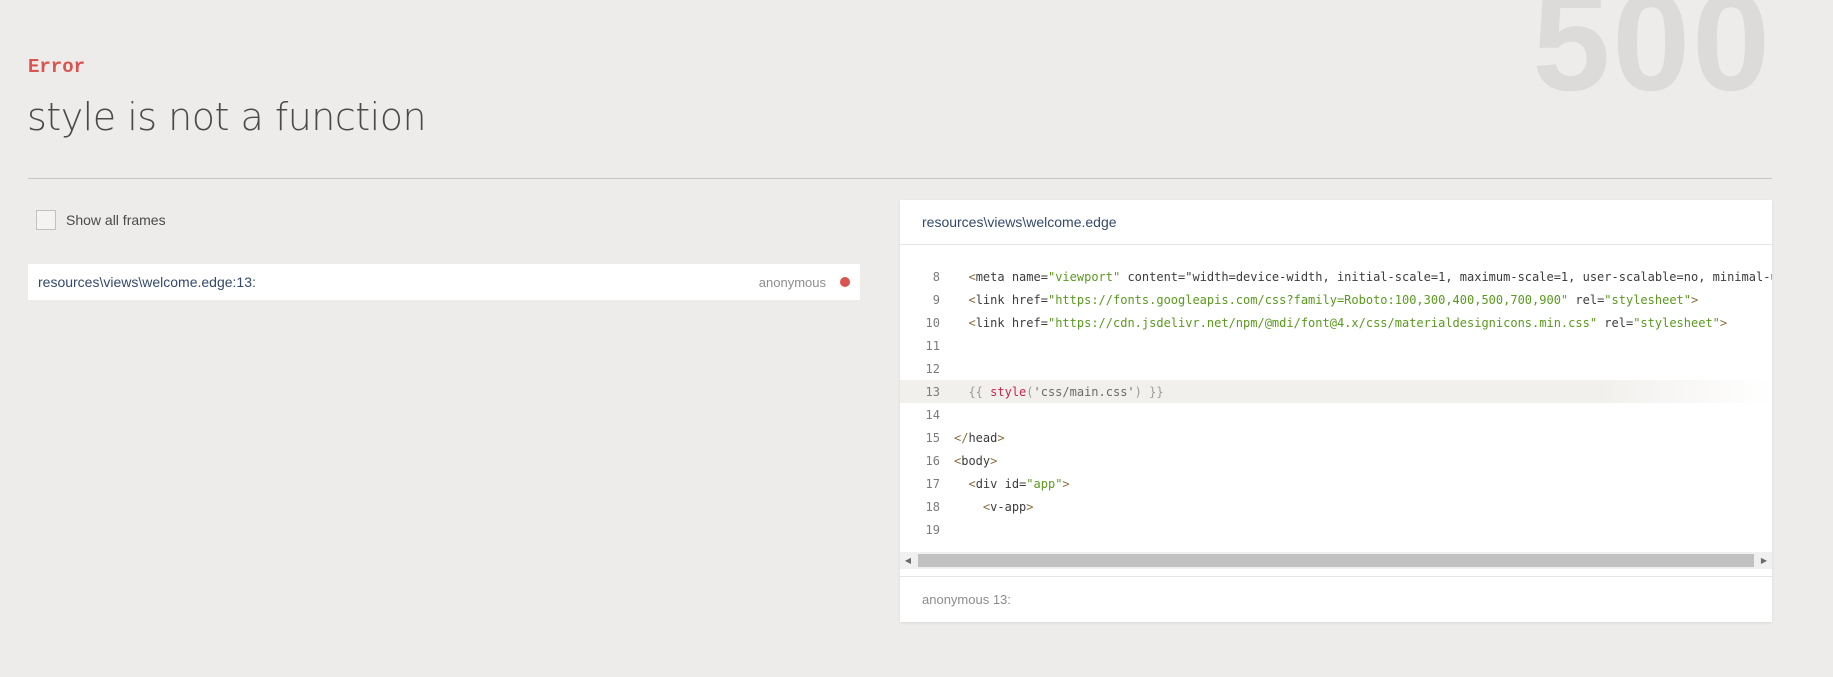 This screenshot has height=677, width=1833. I want to click on line-number: 14, so click(932, 414).